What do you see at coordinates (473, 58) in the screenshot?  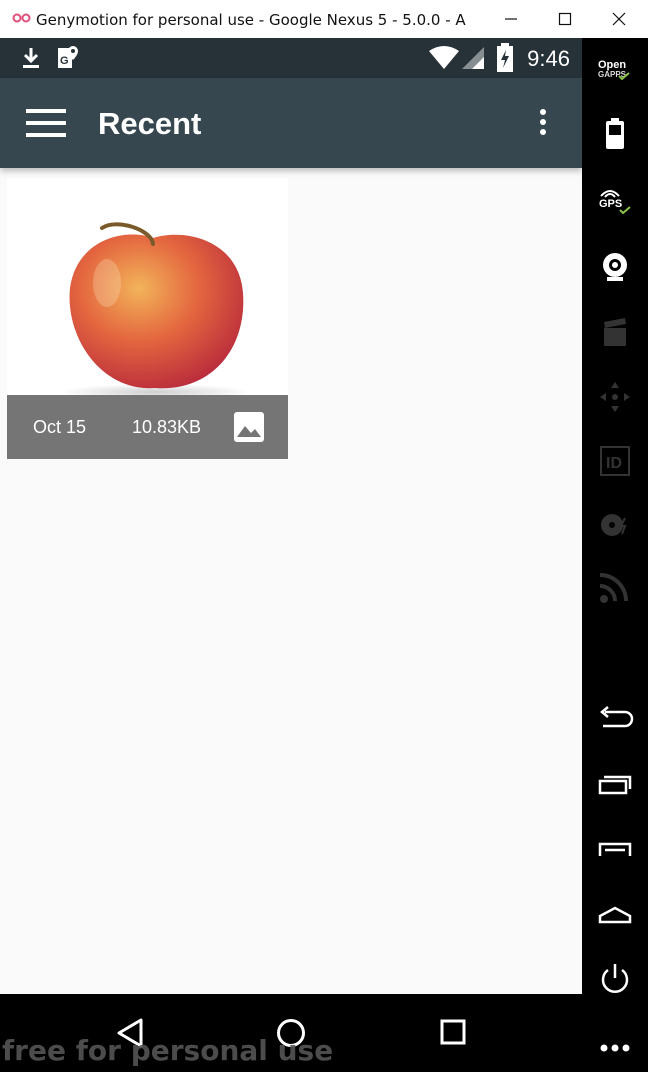 I see `signal-icon` at bounding box center [473, 58].